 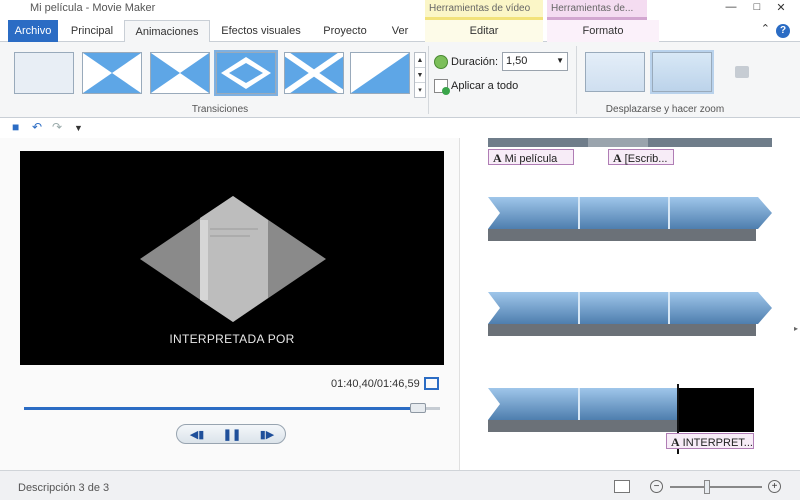 I want to click on transition-thumb-diamond, so click(x=246, y=73).